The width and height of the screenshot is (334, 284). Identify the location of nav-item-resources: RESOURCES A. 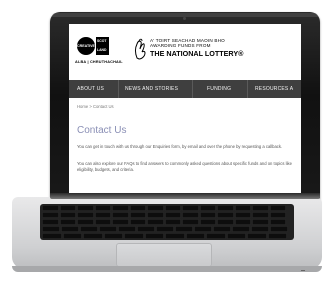
(274, 89).